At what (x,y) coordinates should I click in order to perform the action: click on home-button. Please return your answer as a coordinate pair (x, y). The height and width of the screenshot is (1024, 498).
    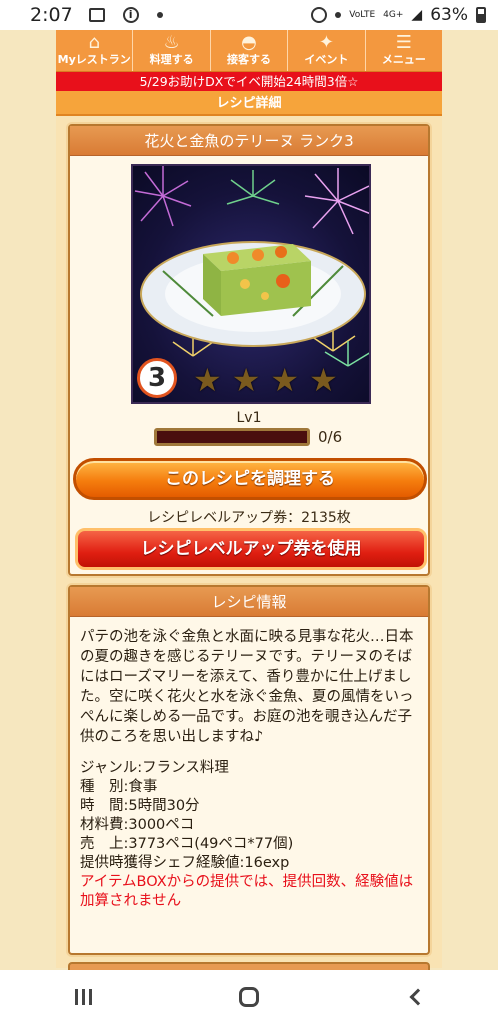
    Looking at the image, I should click on (249, 997).